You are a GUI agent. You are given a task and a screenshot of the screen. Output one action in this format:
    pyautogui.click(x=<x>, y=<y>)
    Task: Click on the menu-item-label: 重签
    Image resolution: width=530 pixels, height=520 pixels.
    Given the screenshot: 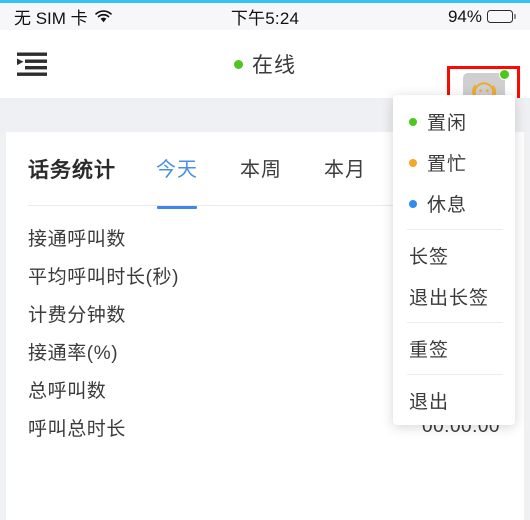 What is the action you would take?
    pyautogui.click(x=429, y=350)
    